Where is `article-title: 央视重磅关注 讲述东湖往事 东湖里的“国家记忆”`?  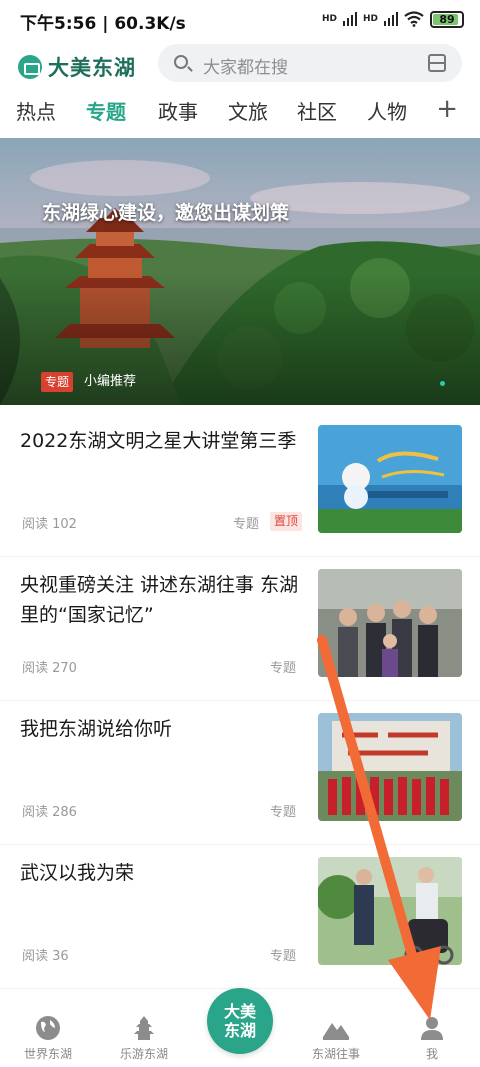
article-title: 央视重磅关注 讲述东湖往事 东湖里的“国家记忆” is located at coordinates (161, 600).